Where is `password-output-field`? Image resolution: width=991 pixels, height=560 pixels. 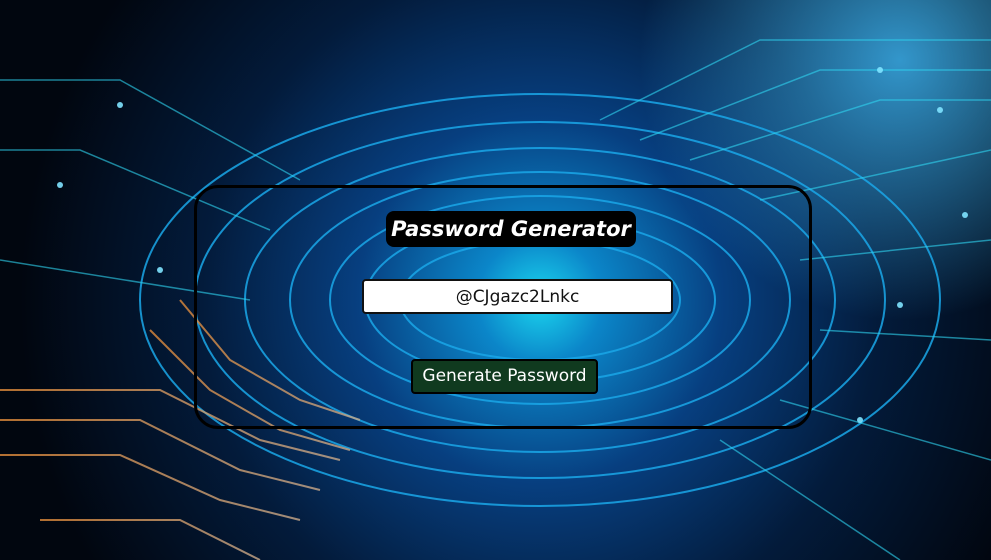
password-output-field is located at coordinates (517, 296).